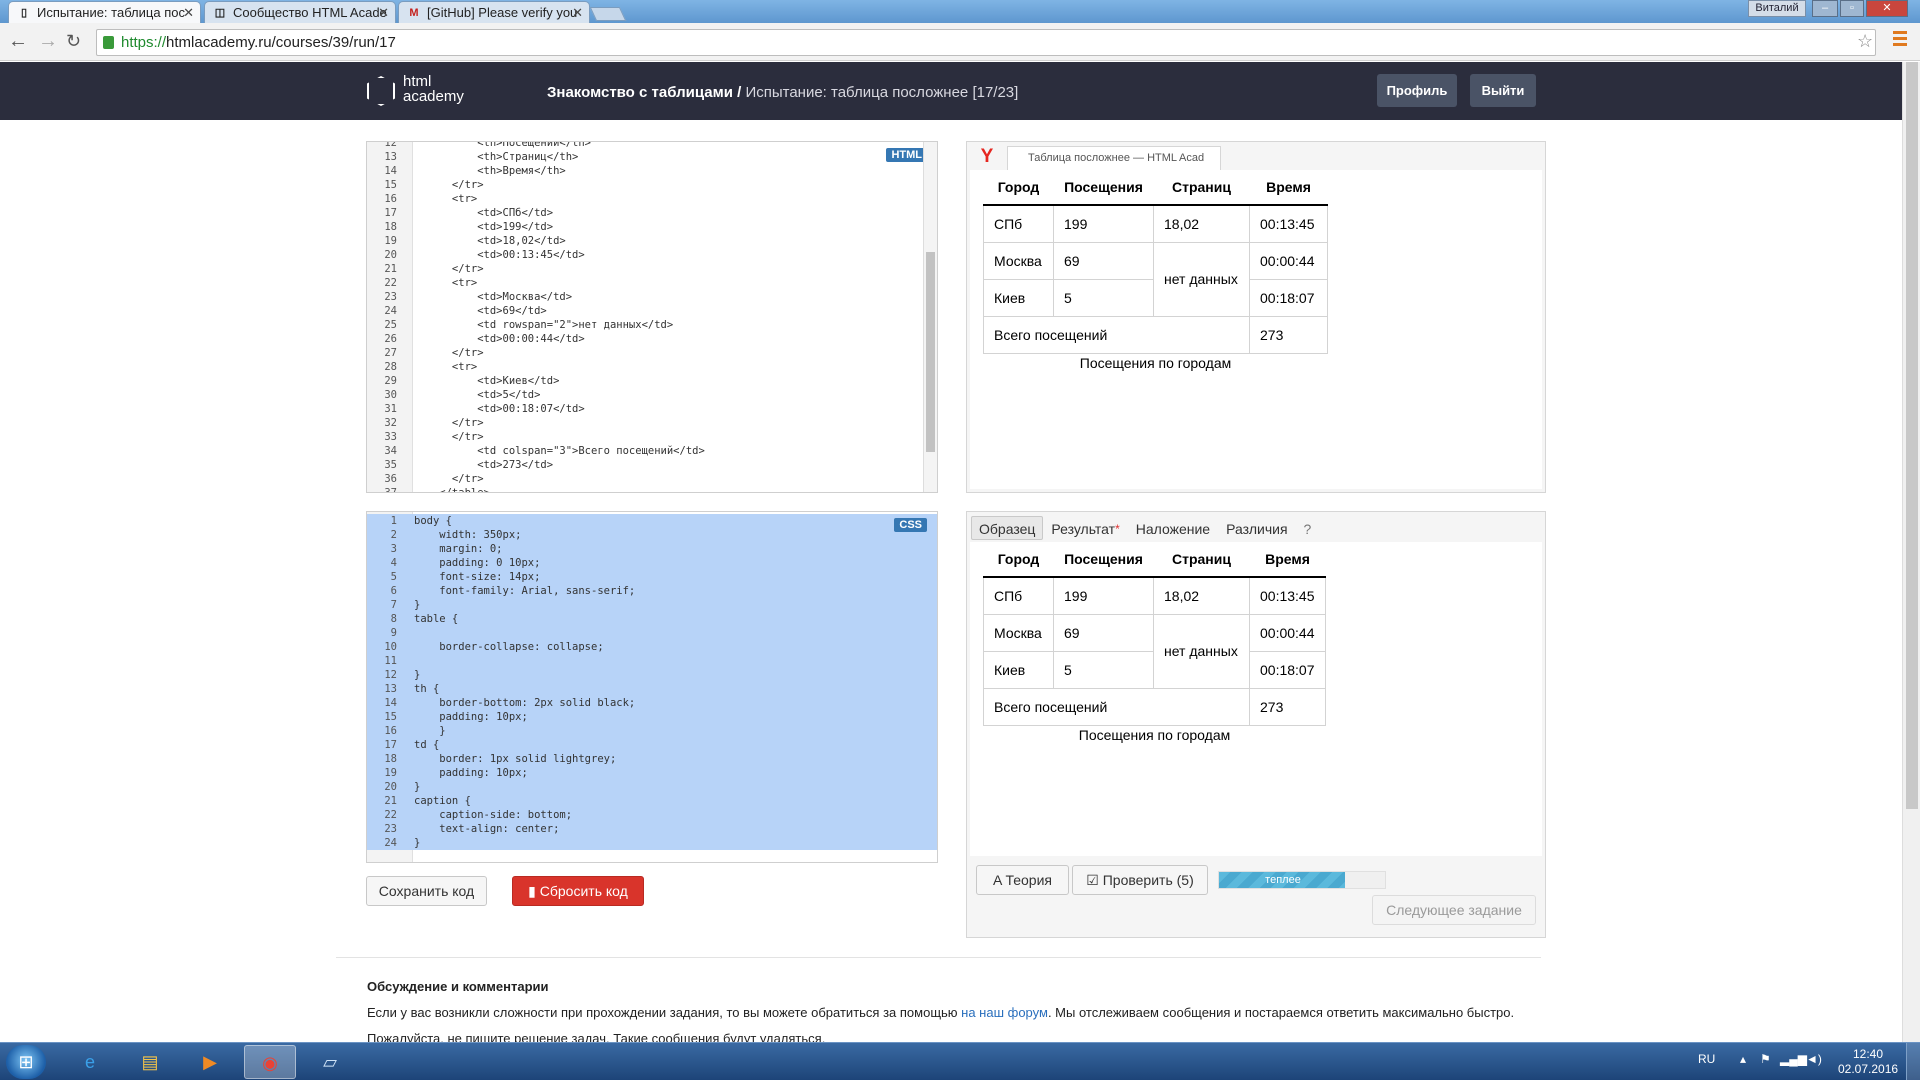 The width and height of the screenshot is (1920, 1080). I want to click on logo-text-line2: academy, so click(433, 96).